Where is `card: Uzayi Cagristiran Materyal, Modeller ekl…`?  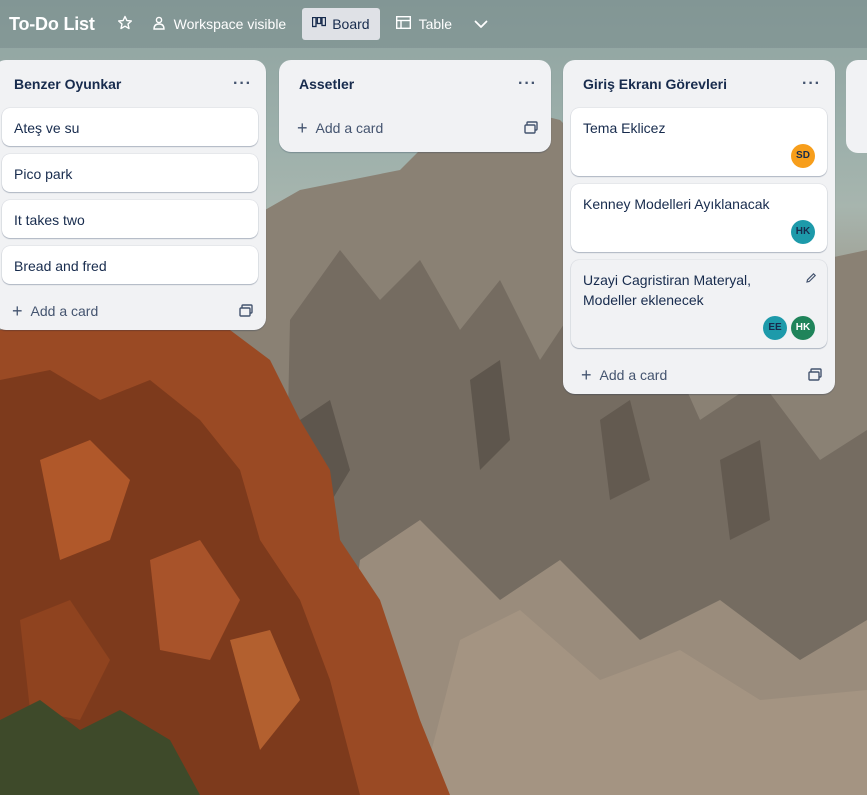 card: Uzayi Cagristiran Materyal, Modeller ekl… is located at coordinates (699, 304).